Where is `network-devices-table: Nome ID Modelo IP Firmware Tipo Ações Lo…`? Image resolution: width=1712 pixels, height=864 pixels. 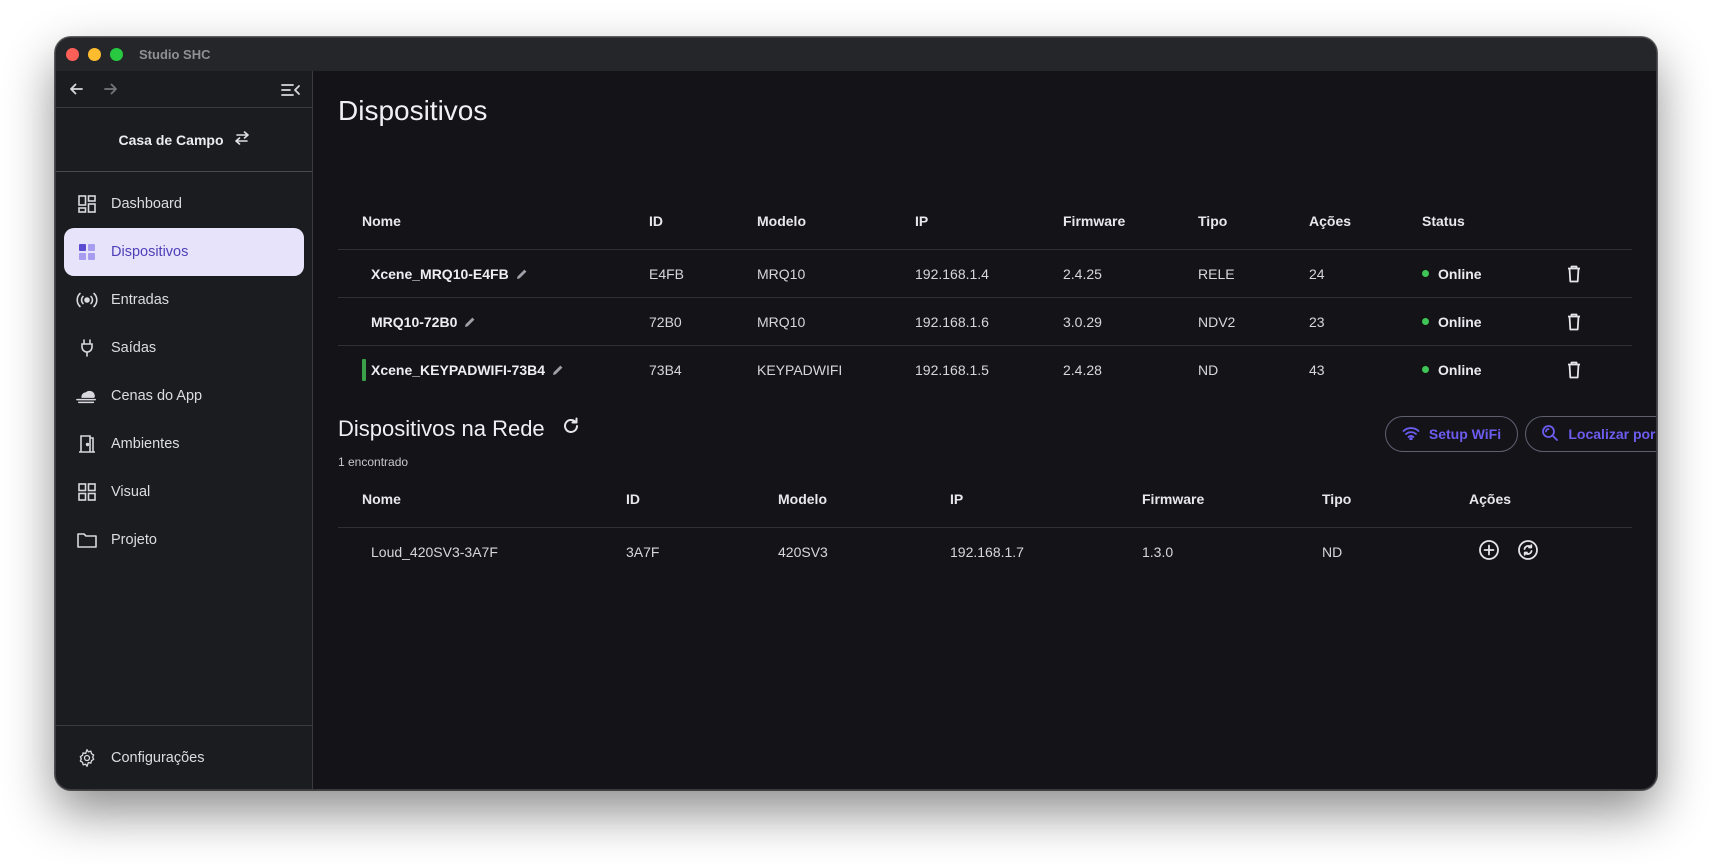 network-devices-table: Nome ID Modelo IP Firmware Tipo Ações Lo… is located at coordinates (985, 523).